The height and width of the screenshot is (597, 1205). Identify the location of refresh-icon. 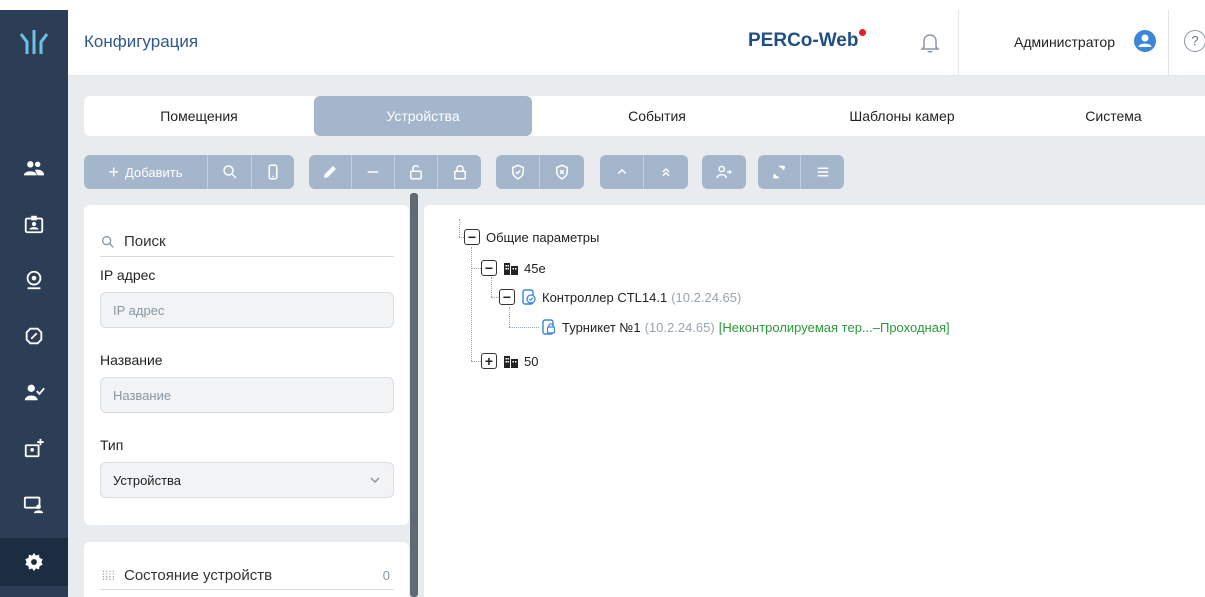
(779, 172).